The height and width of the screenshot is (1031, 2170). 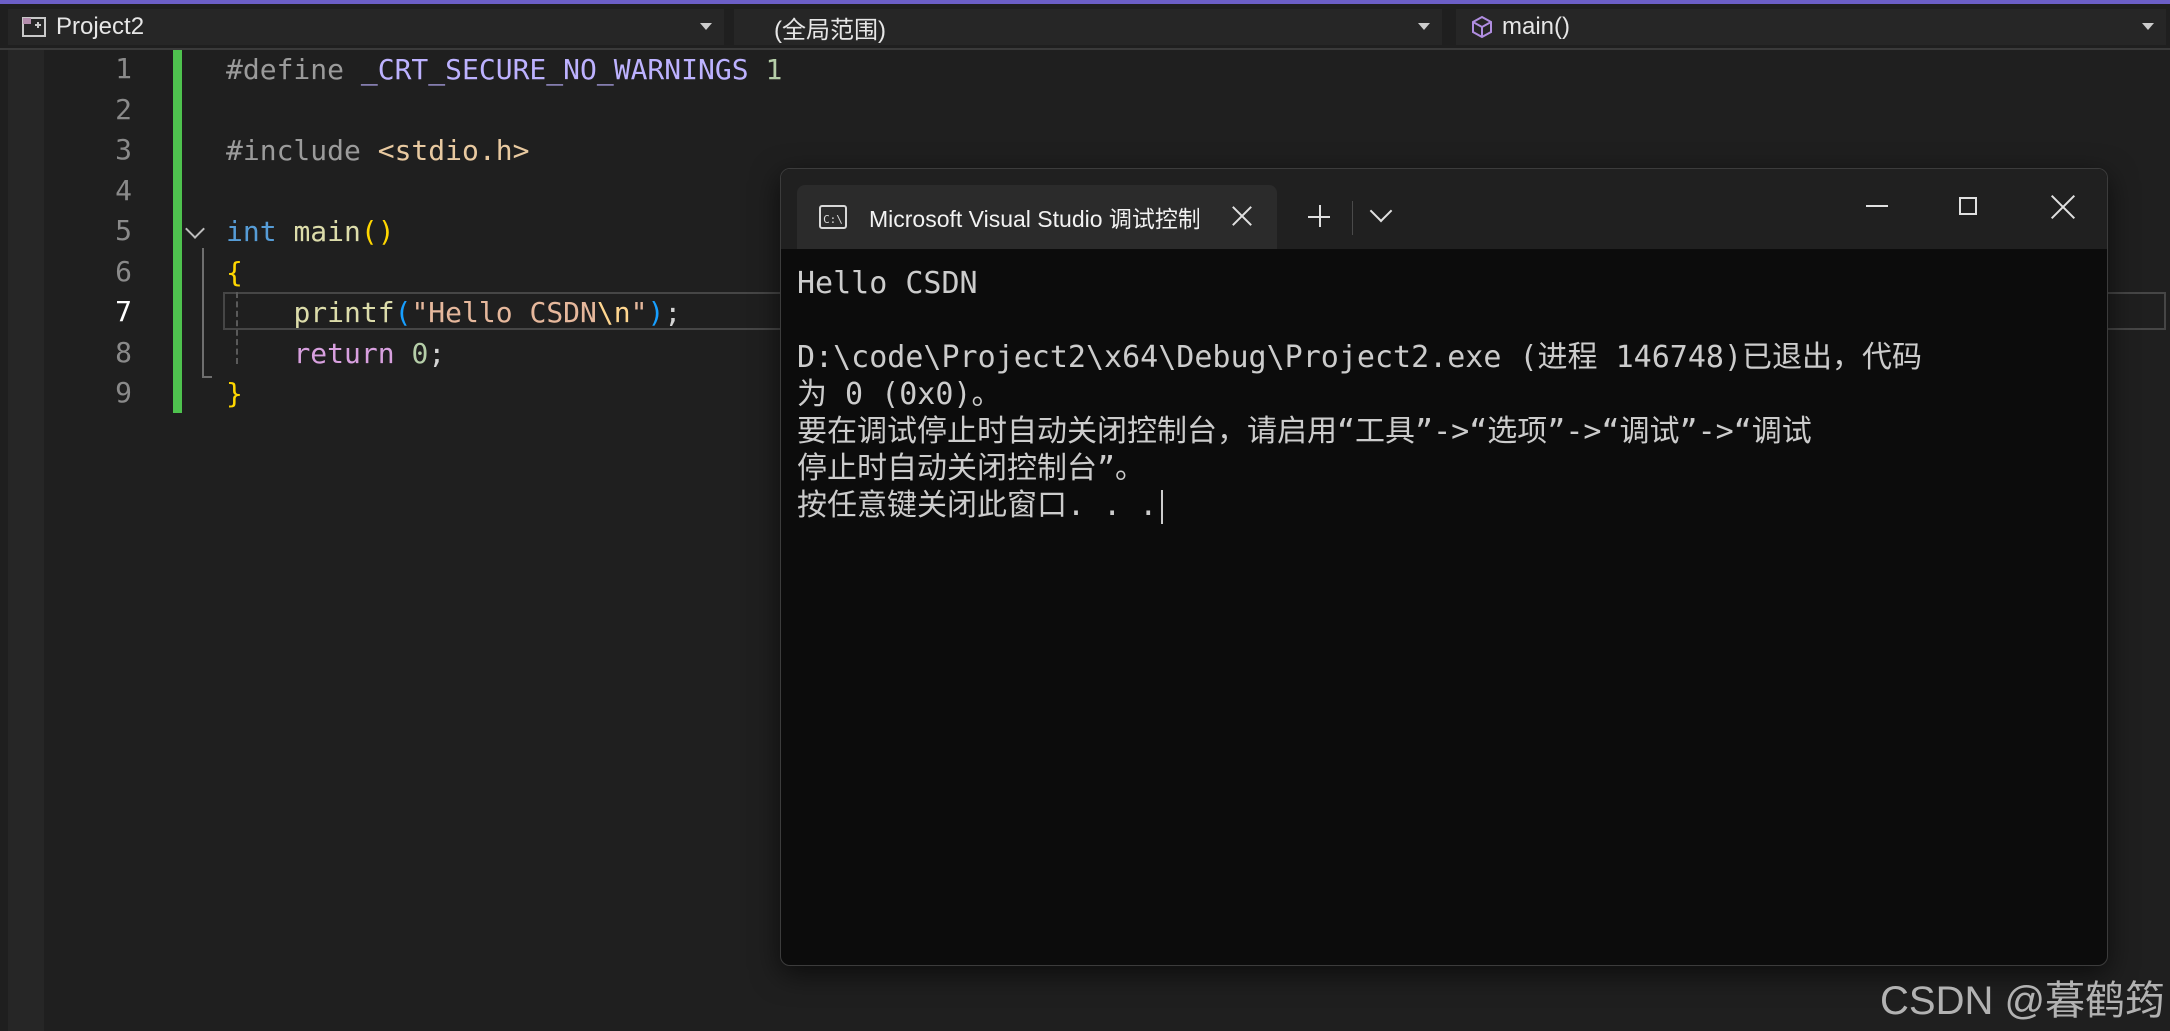 I want to click on line-number: 9, so click(x=123, y=392).